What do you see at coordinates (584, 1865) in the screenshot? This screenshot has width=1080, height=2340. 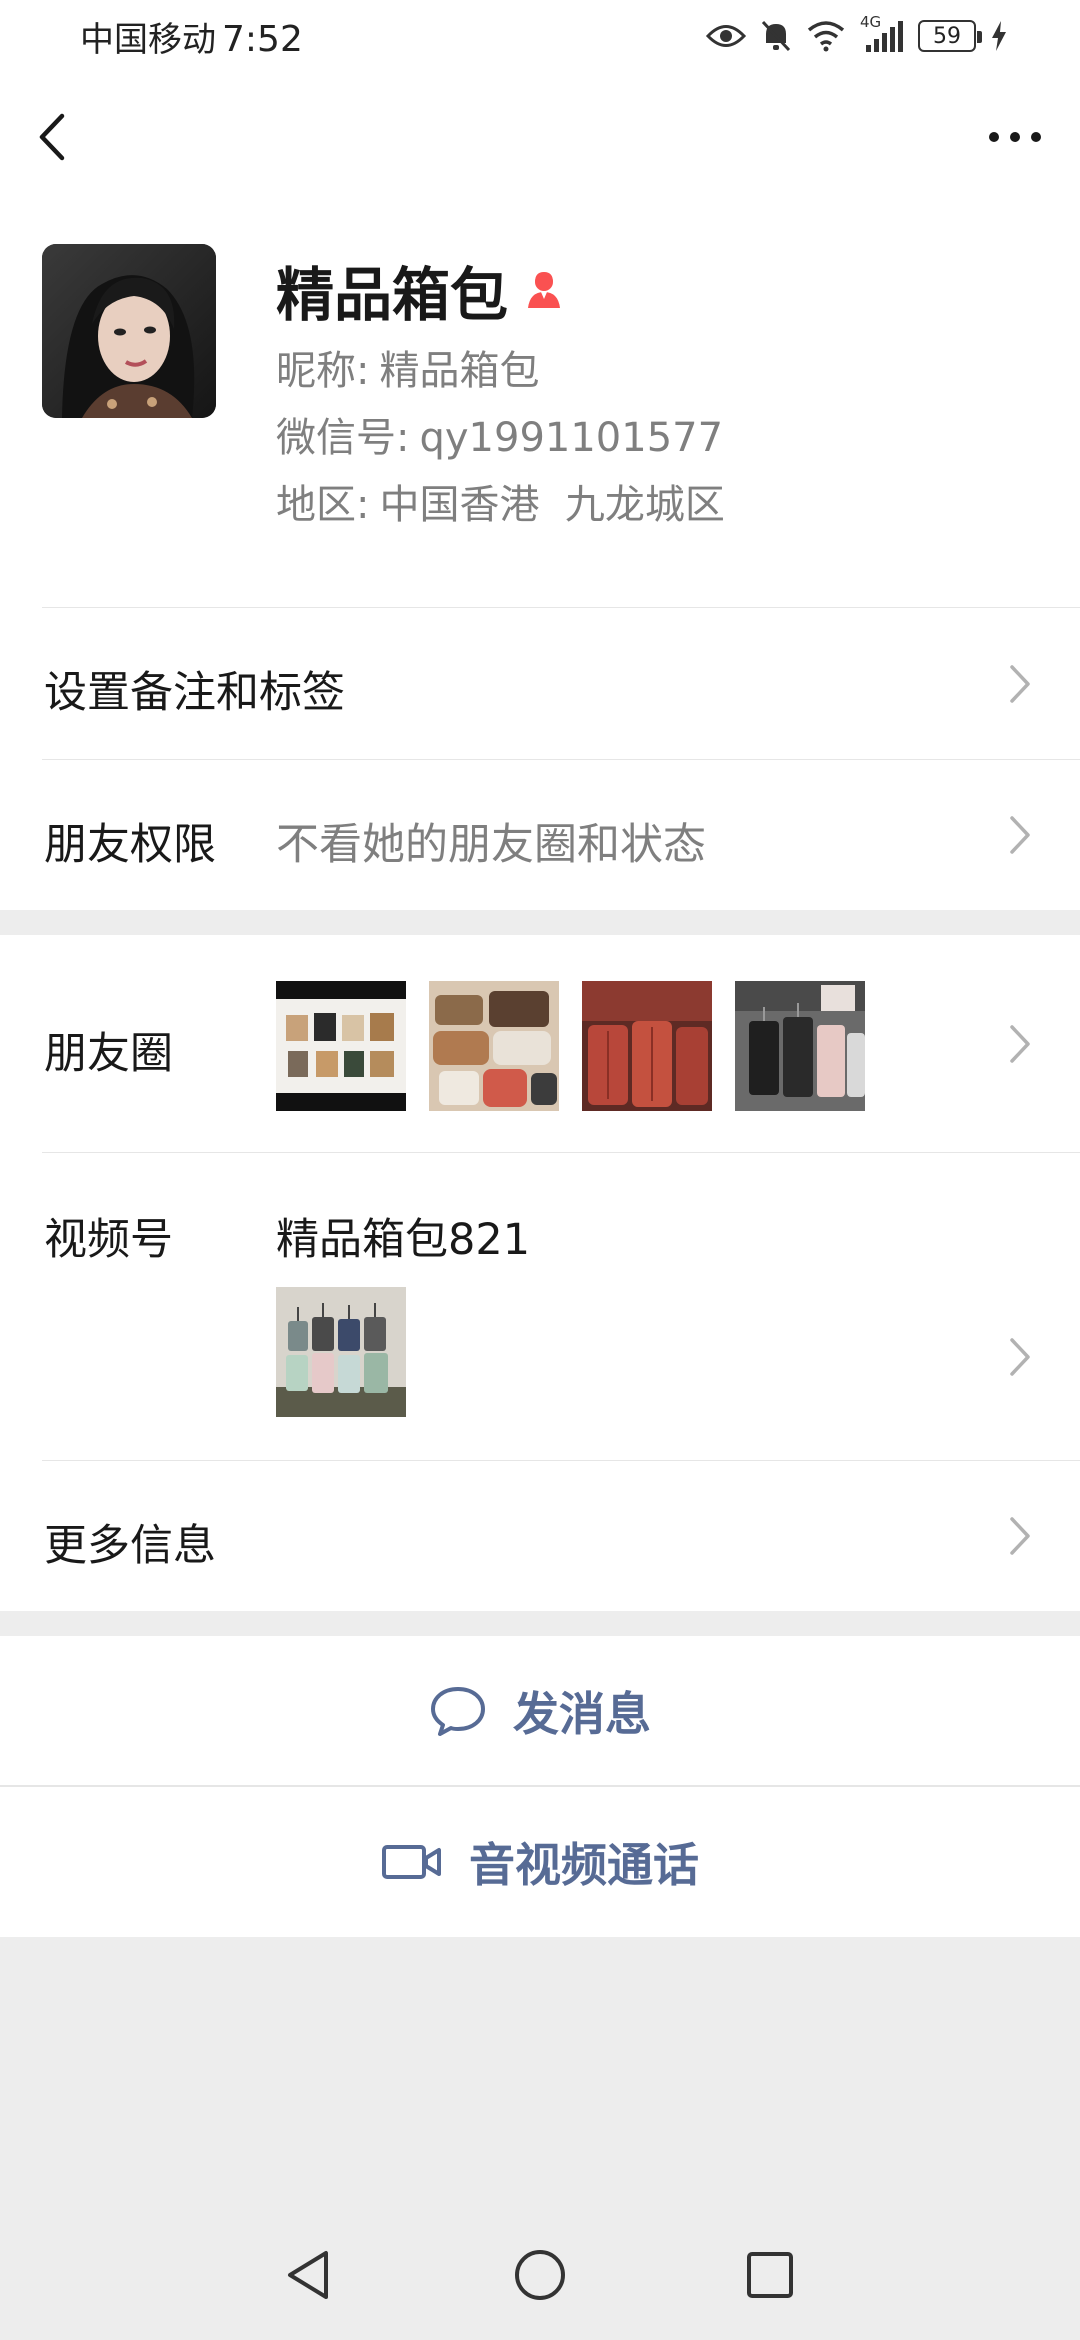 I see `video-call-label: 音视频通话` at bounding box center [584, 1865].